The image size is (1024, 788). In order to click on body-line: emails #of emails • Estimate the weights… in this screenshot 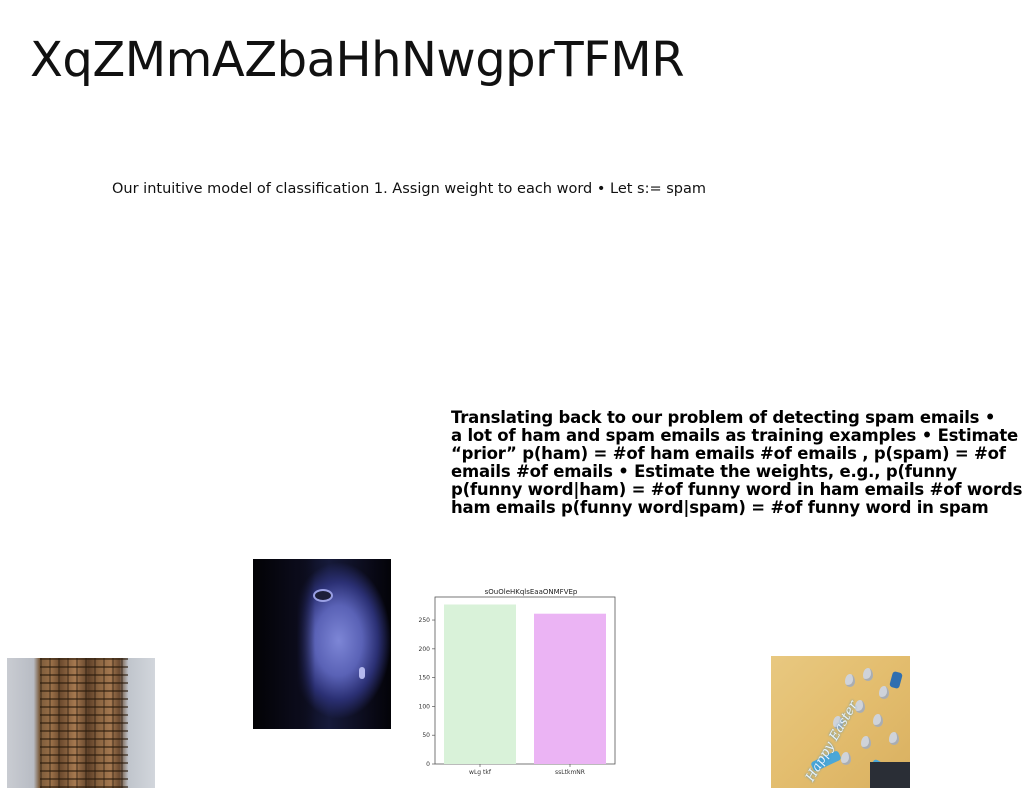, I will do `click(704, 471)`.